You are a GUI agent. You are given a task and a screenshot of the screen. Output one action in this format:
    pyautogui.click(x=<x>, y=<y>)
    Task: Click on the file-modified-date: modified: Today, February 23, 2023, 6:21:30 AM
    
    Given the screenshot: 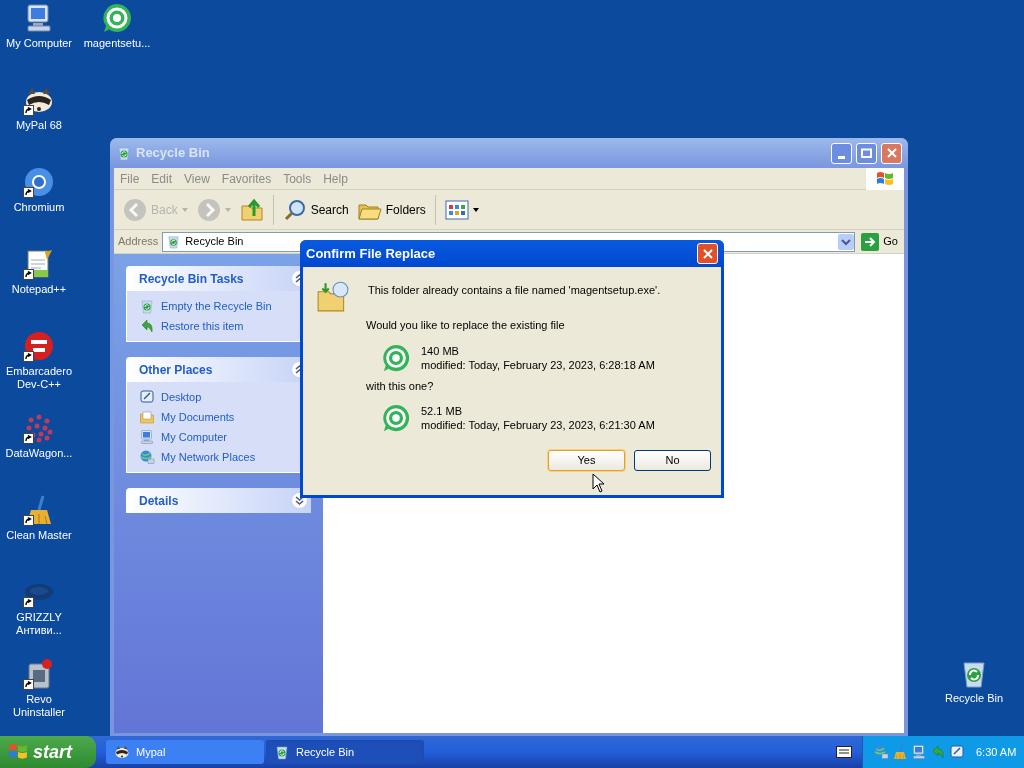 What is the action you would take?
    pyautogui.click(x=538, y=425)
    